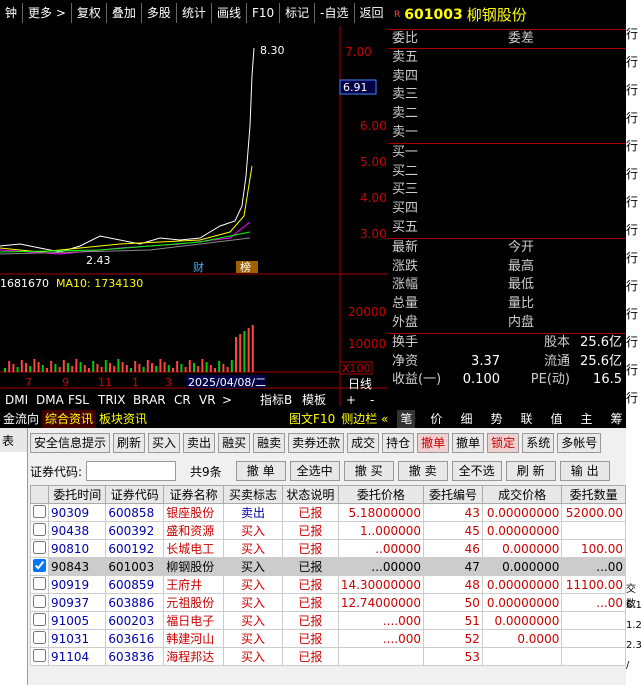 The width and height of the screenshot is (641, 685). I want to click on table-row: 91005 600203 福日电子 买入 已报 ....000 51 0.0000000, so click(328, 620).